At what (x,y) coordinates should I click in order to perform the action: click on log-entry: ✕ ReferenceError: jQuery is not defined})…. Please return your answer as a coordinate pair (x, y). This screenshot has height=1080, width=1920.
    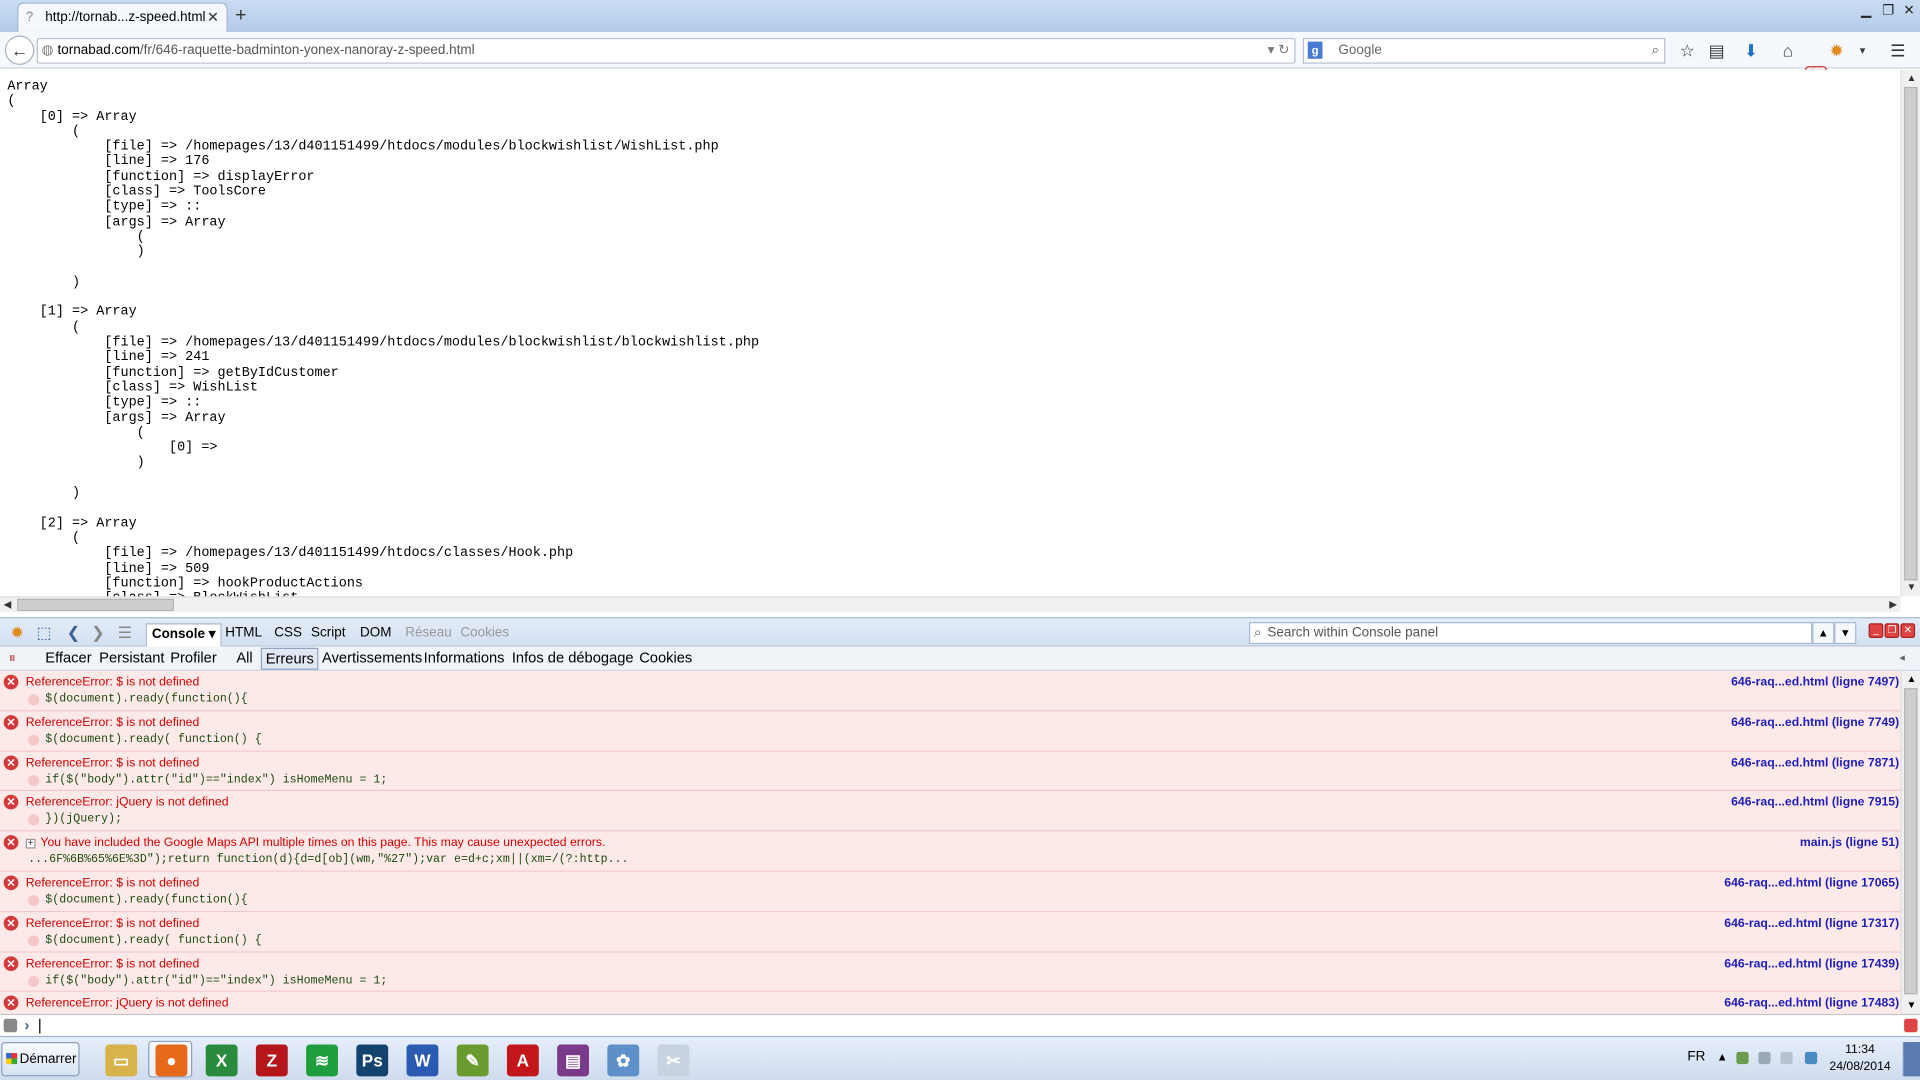
    Looking at the image, I should click on (950, 811).